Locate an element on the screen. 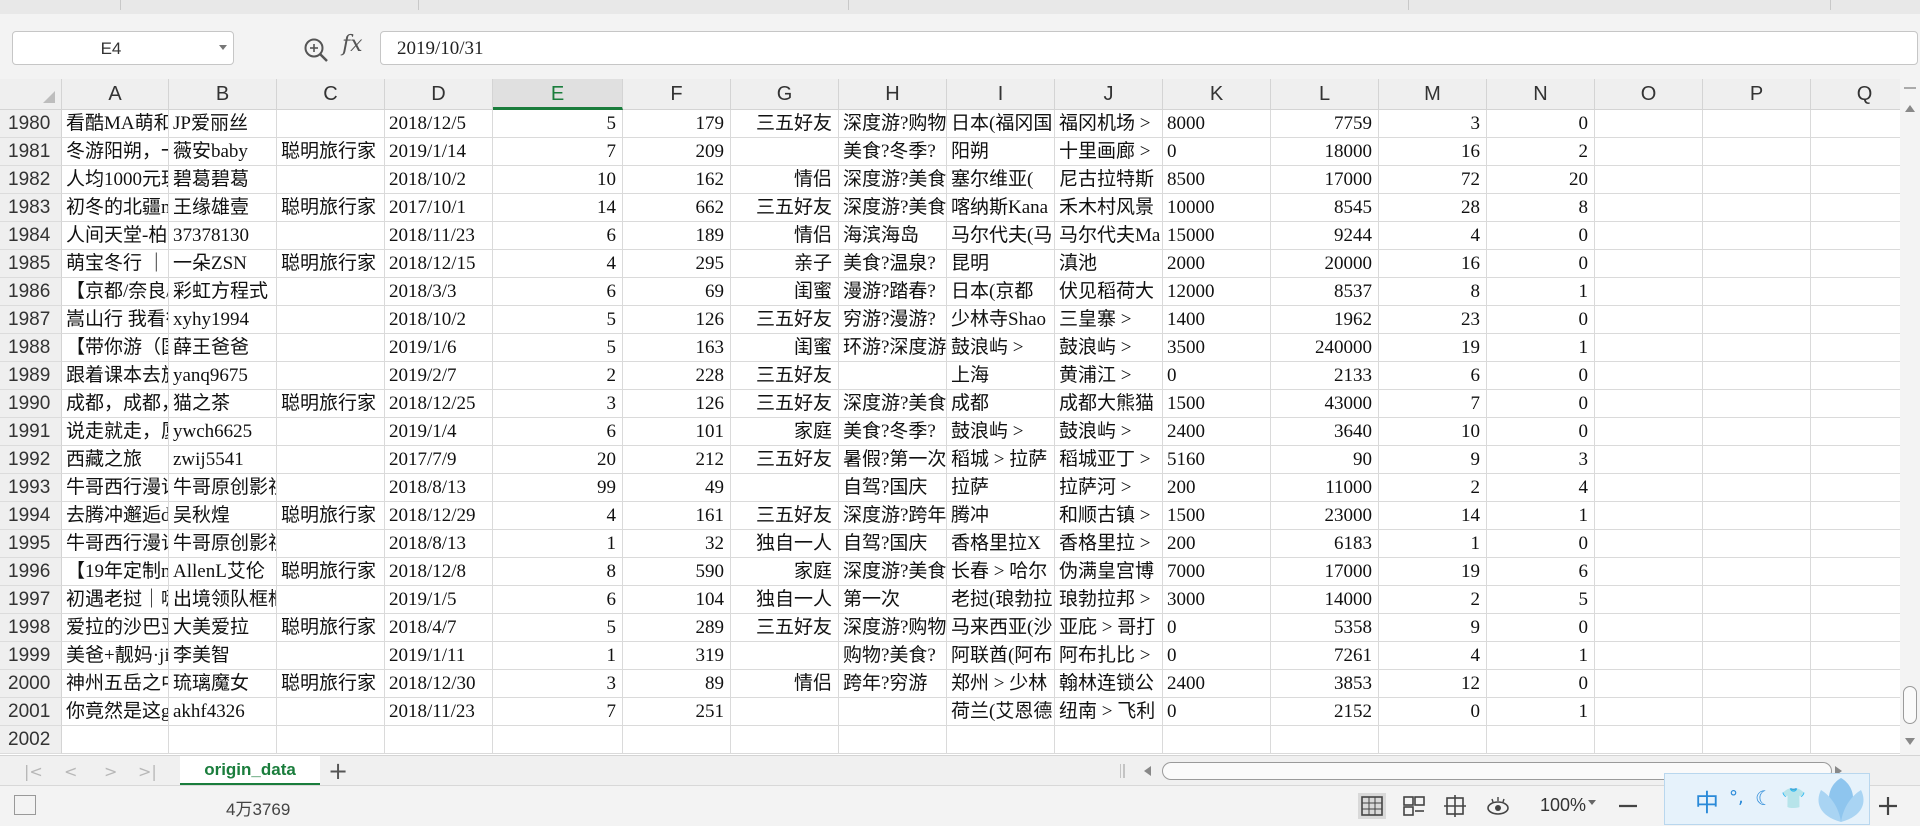 The image size is (1920, 826). cell-l is located at coordinates (1325, 740).